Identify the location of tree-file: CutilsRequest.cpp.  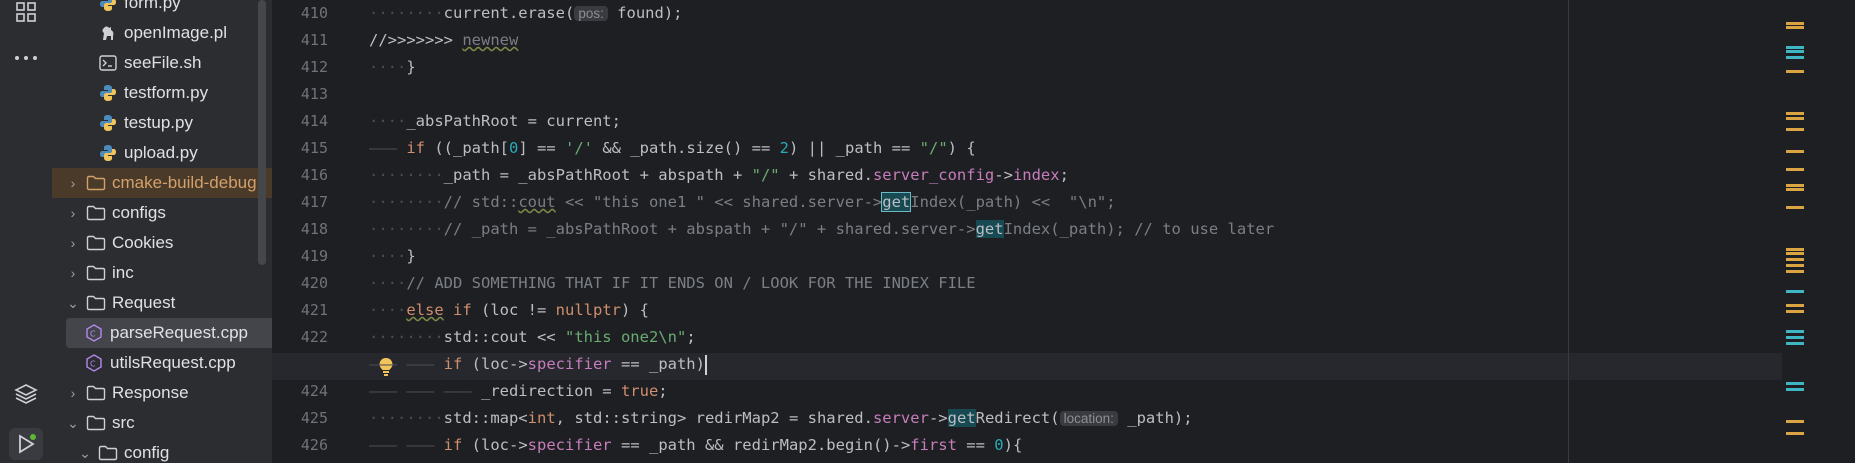
(162, 363).